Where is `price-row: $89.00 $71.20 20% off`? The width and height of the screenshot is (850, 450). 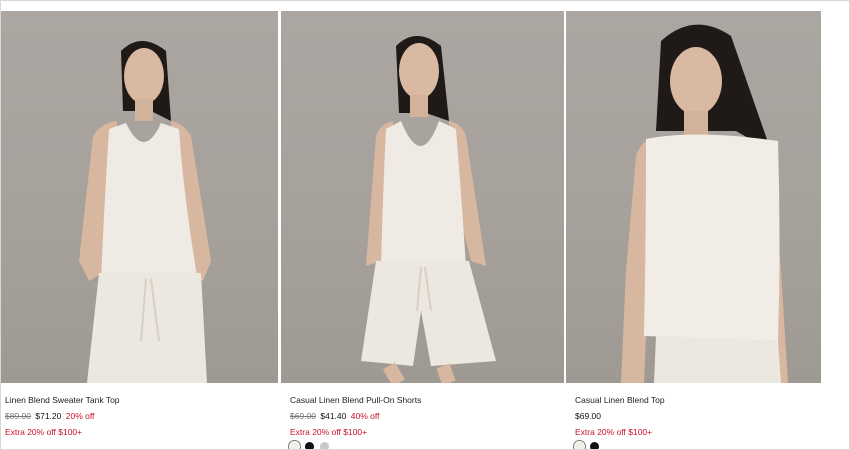
price-row: $89.00 $71.20 20% off is located at coordinates (139, 416).